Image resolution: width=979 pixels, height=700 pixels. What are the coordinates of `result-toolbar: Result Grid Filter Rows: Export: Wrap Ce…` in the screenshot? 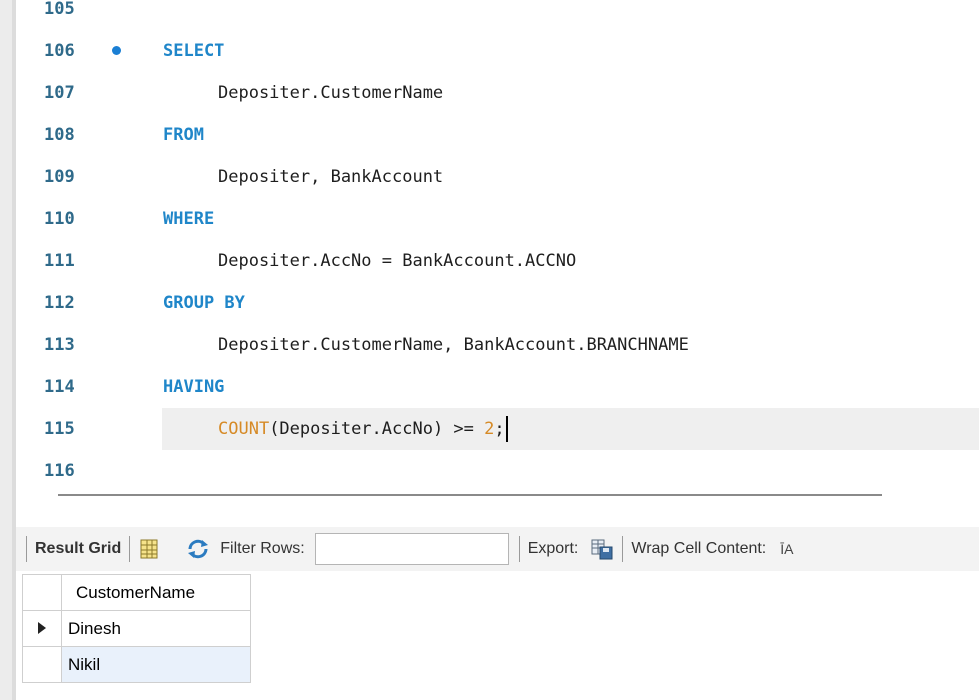 It's located at (497, 549).